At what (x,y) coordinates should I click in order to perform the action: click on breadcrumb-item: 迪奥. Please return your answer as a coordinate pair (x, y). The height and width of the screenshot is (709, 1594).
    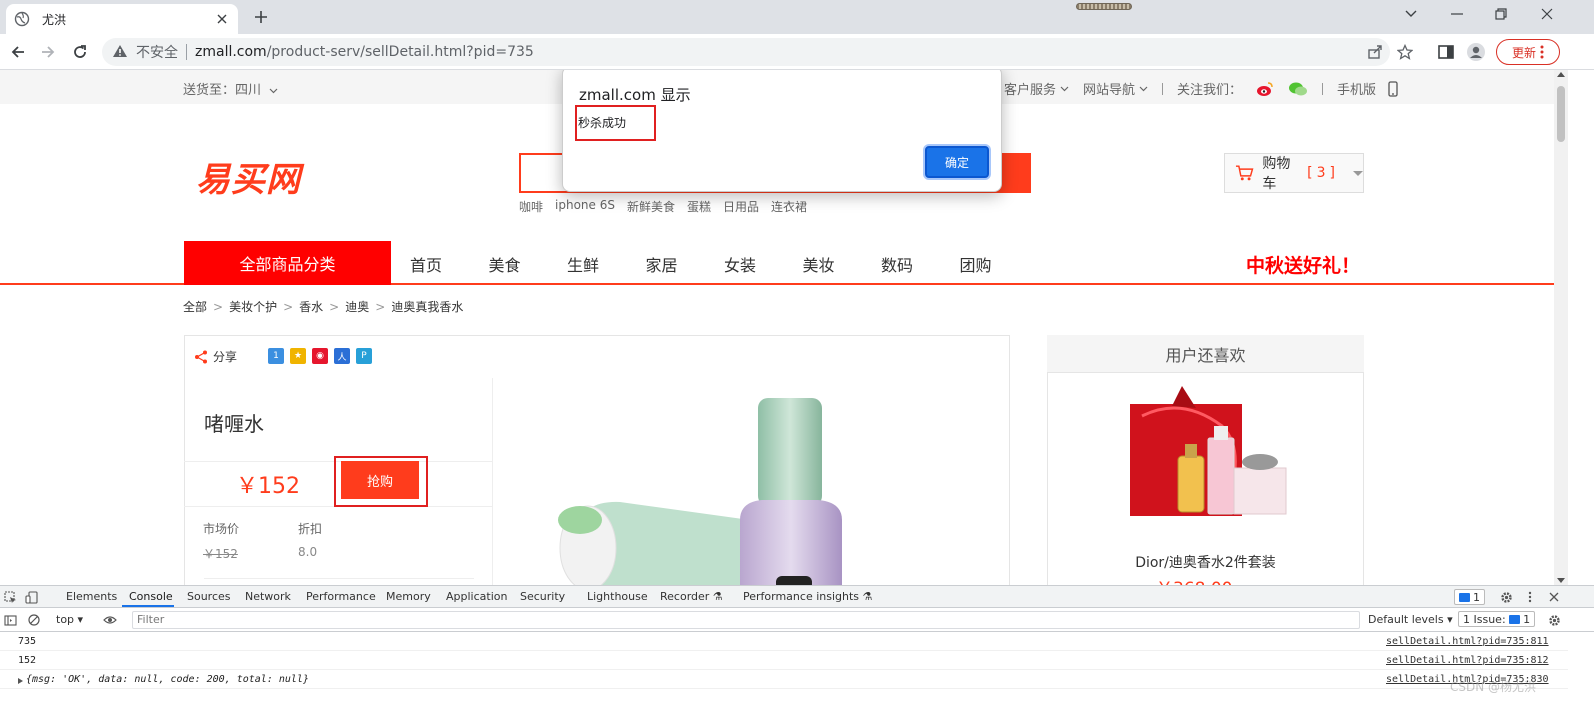
    Looking at the image, I should click on (357, 306).